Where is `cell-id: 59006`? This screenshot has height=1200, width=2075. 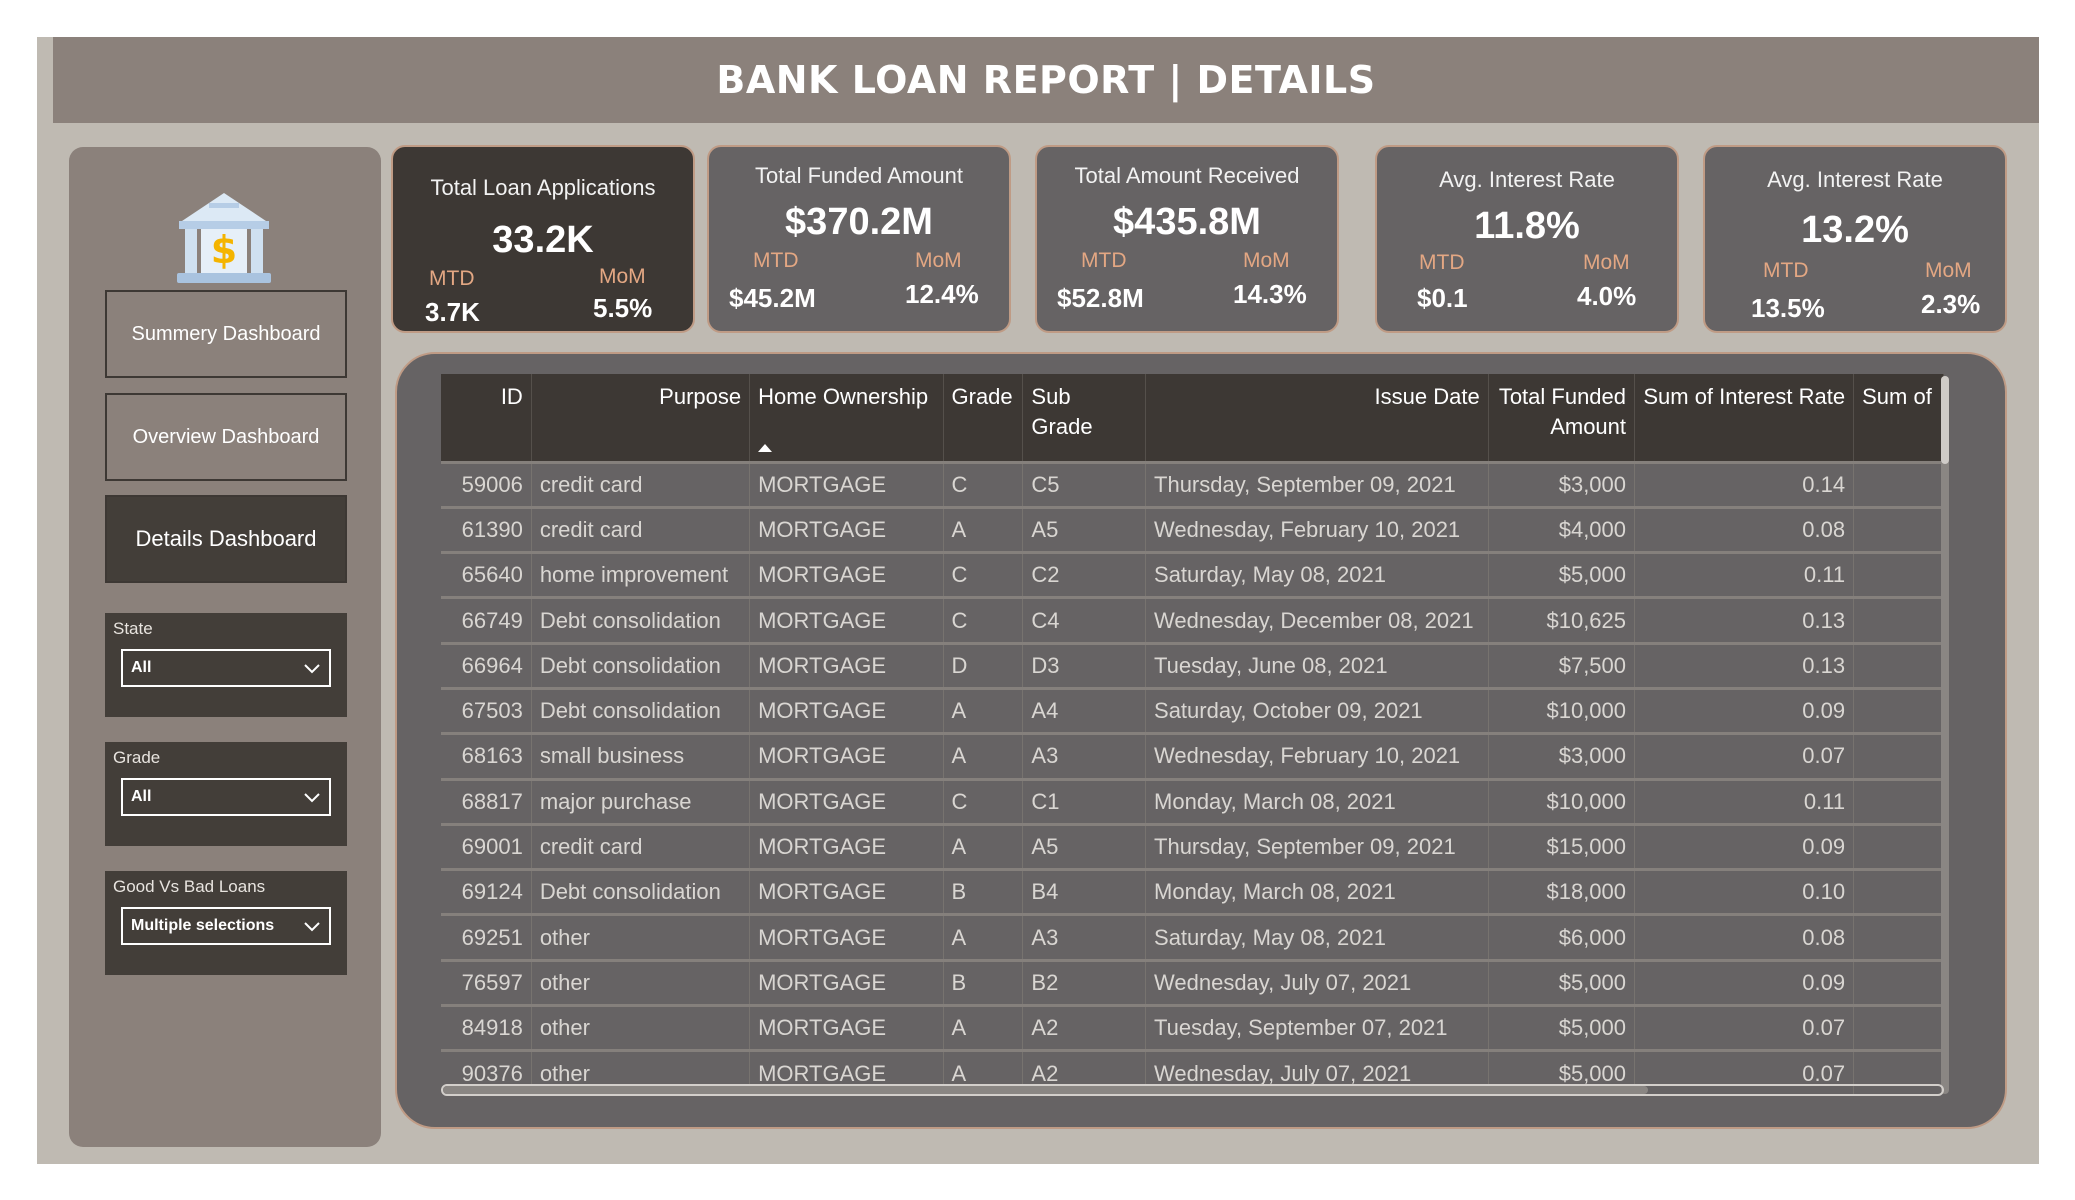
cell-id: 59006 is located at coordinates (486, 484).